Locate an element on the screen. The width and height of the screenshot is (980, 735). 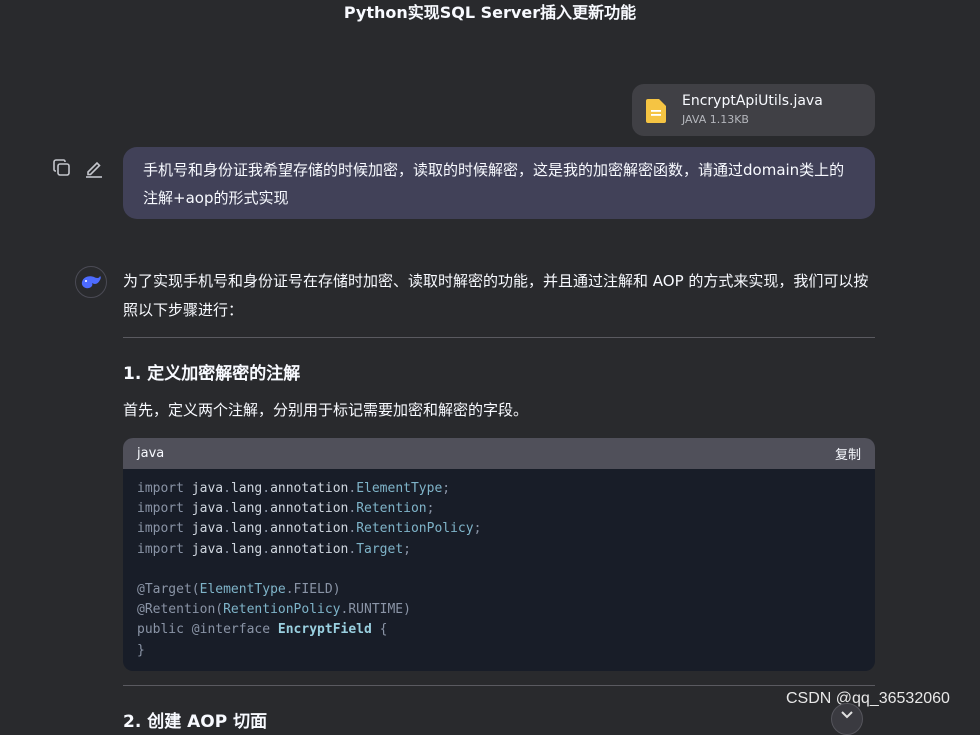
file-icon is located at coordinates (656, 111).